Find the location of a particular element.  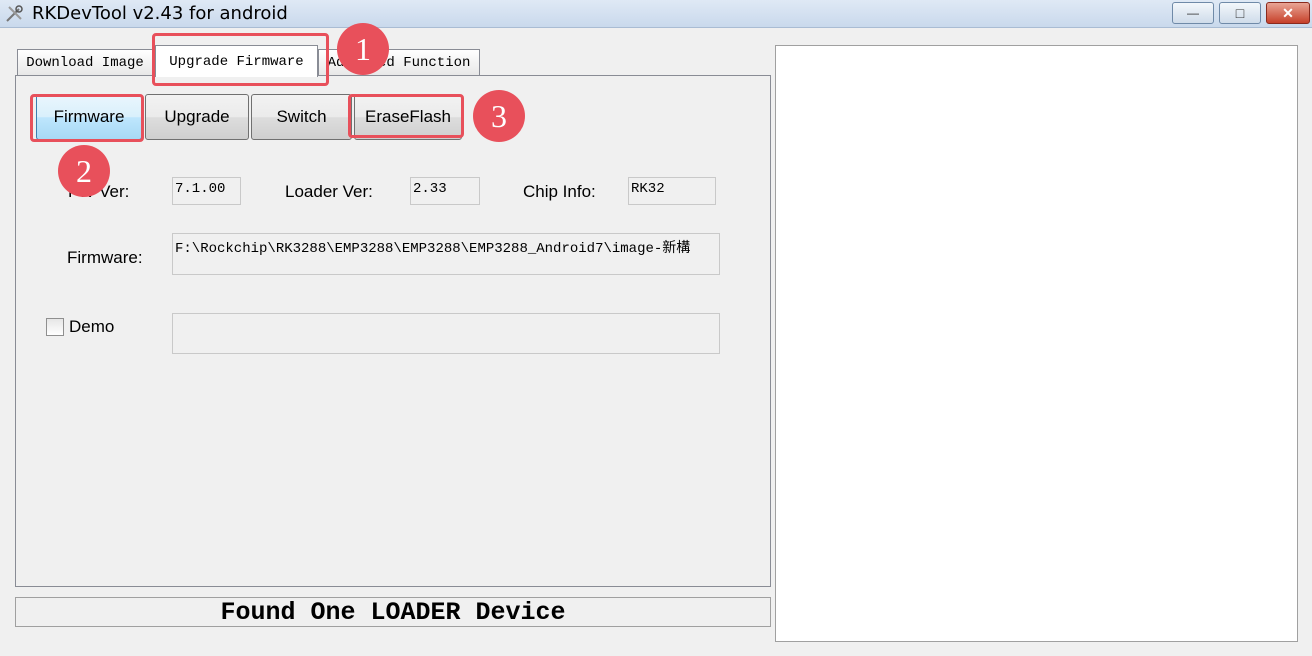

minimize-icon: — is located at coordinates (1193, 13).